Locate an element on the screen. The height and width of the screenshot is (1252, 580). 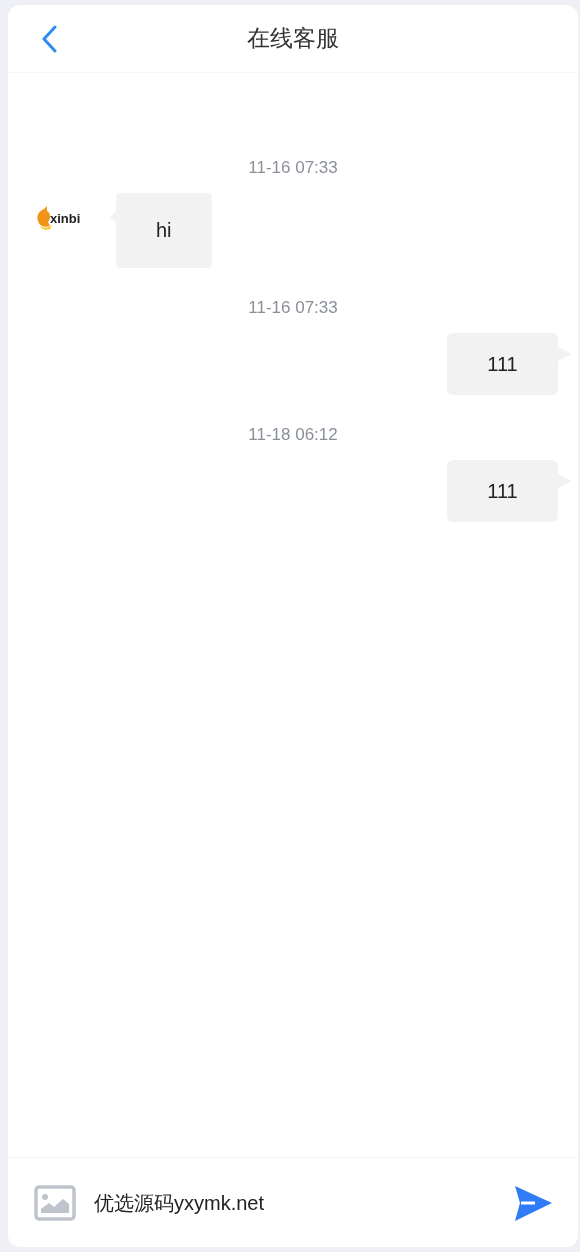
logo-text: xinbi is located at coordinates (65, 218).